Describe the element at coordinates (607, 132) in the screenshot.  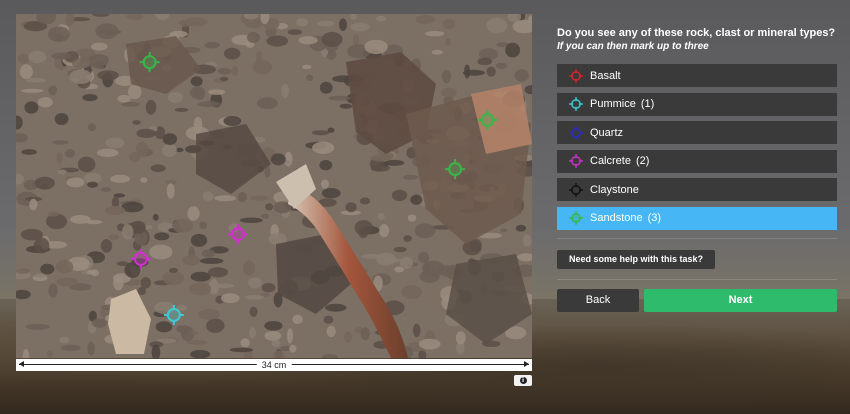
I see `option-label: Quartz` at that location.